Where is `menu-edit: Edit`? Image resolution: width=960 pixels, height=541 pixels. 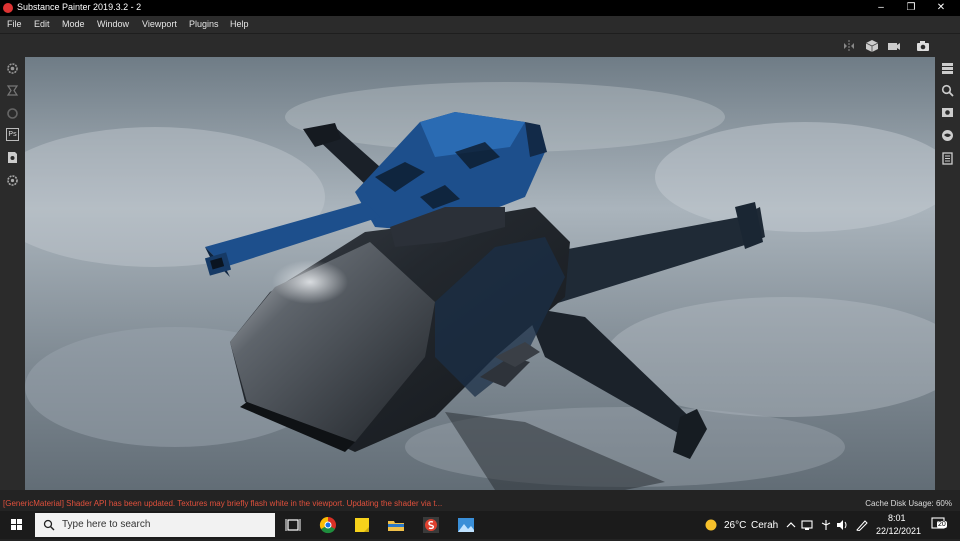 menu-edit: Edit is located at coordinates (42, 24).